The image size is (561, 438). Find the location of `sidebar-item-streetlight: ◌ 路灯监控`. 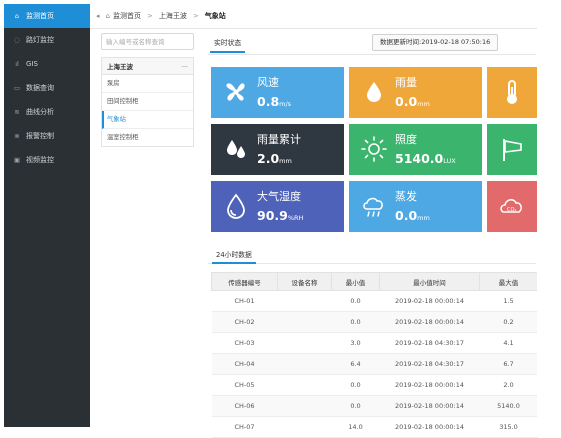

sidebar-item-streetlight: ◌ 路灯监控 is located at coordinates (47, 40).